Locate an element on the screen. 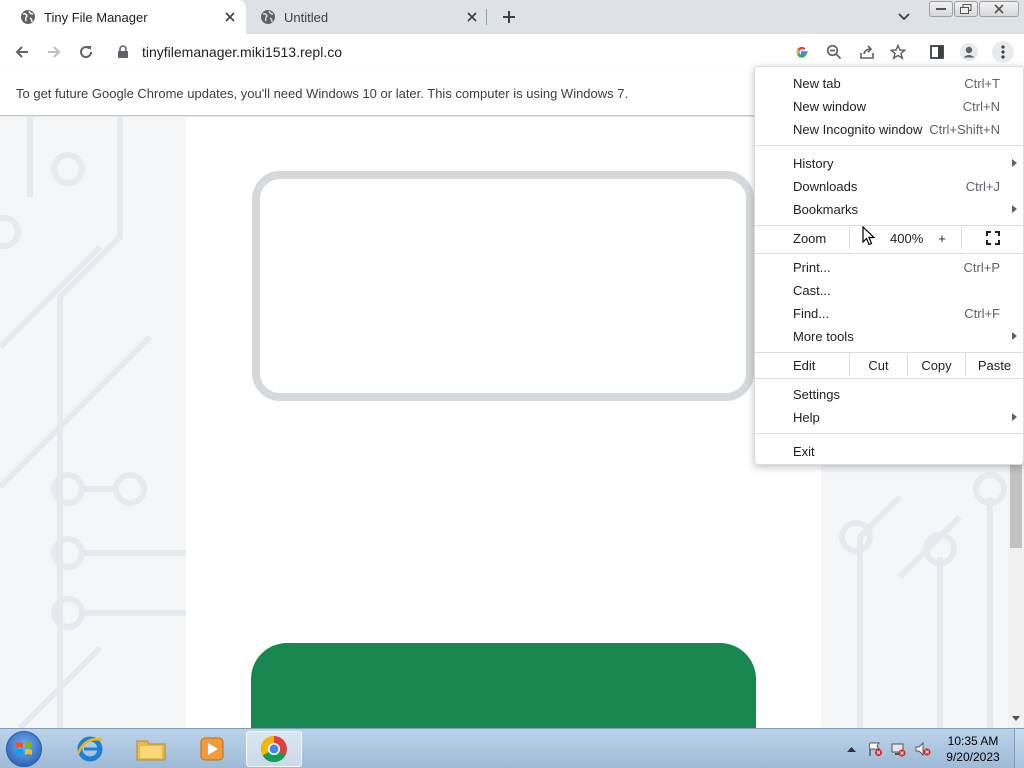  menu-item-shortcut: Ctrl+J is located at coordinates (982, 186).